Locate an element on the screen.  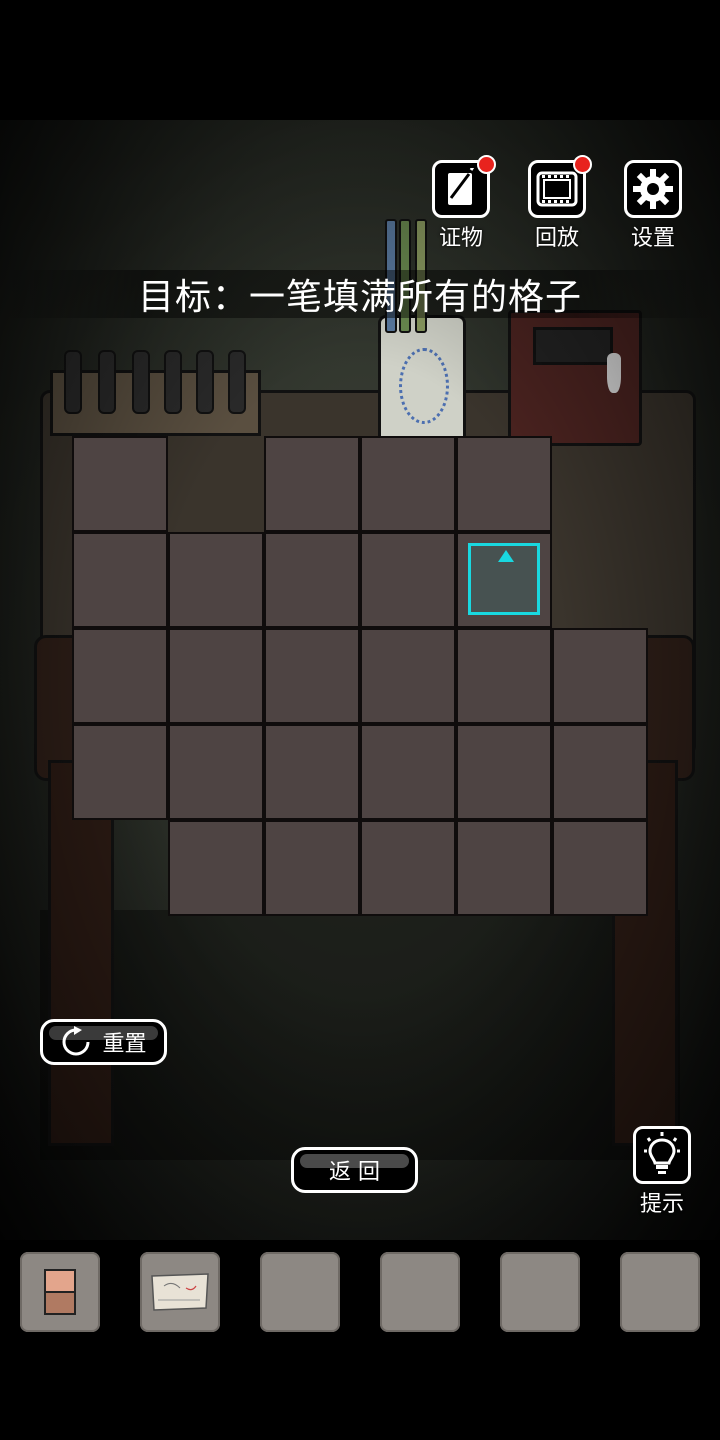
goal-text: 目标：一笔填满所有的格子 is located at coordinates (359, 297).